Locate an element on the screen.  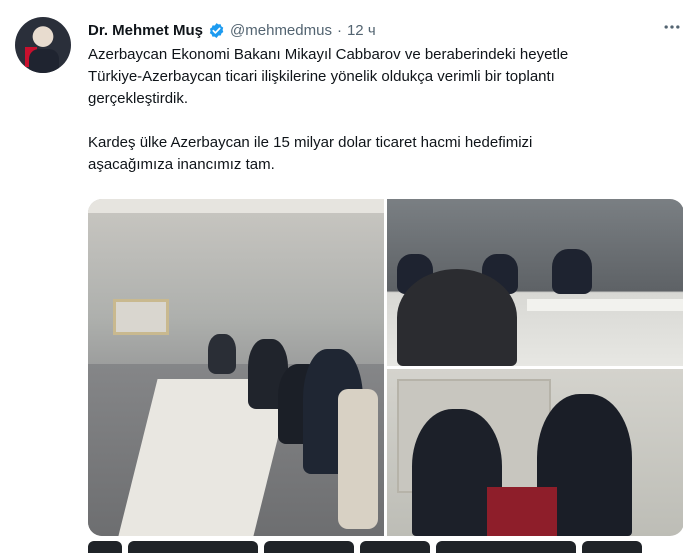
avatar is located at coordinates (43, 45).